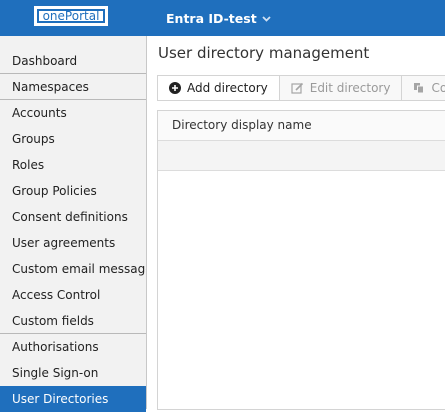 The height and width of the screenshot is (412, 445). Describe the element at coordinates (73, 61) in the screenshot. I see `sidebar-item-dashboard: Dashboard` at that location.